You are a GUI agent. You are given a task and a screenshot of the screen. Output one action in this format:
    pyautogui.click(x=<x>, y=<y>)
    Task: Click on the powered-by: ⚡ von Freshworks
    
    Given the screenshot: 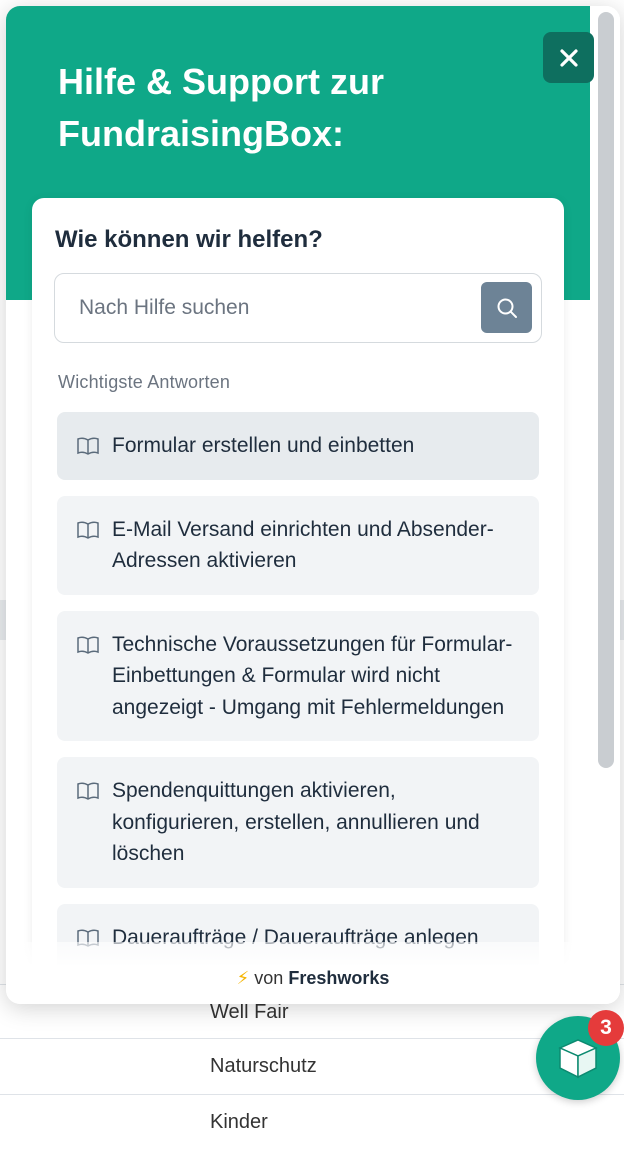 What is the action you would take?
    pyautogui.click(x=313, y=978)
    